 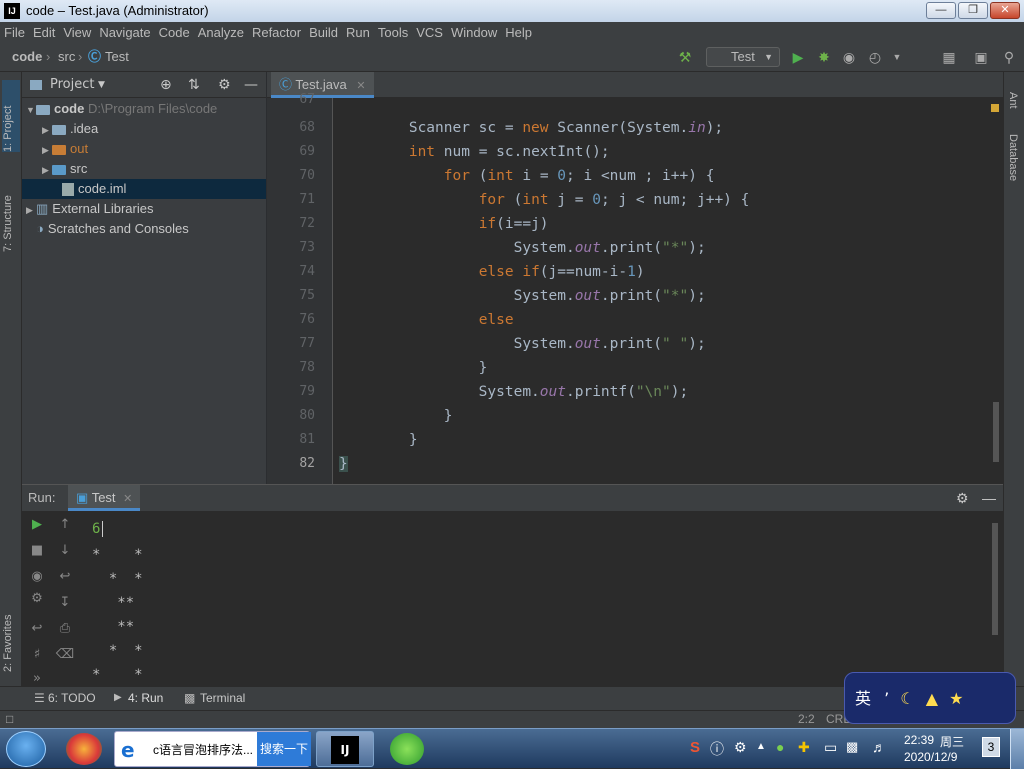 What do you see at coordinates (1005, 10) in the screenshot?
I see `close-window-button: ✕` at bounding box center [1005, 10].